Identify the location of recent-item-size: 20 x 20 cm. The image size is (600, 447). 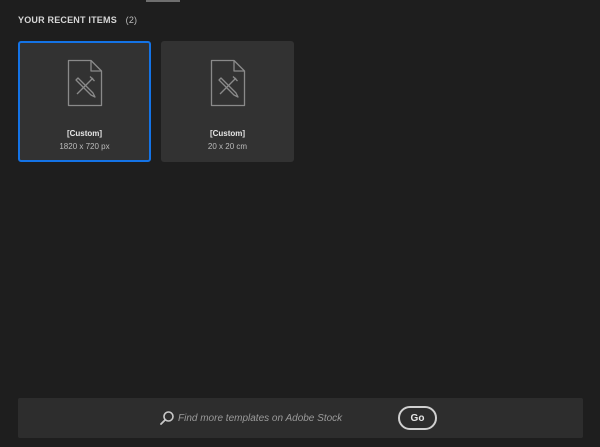
(227, 146).